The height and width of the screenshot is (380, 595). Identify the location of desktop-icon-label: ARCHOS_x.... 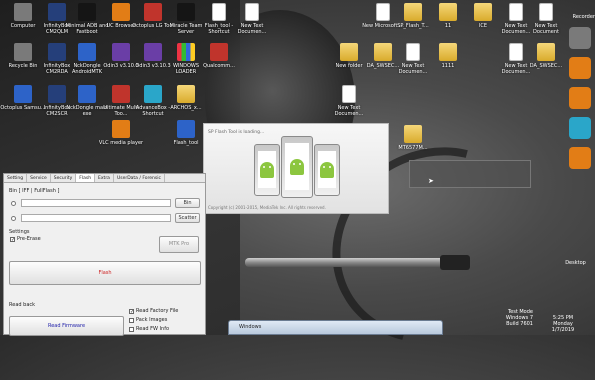
(186, 108).